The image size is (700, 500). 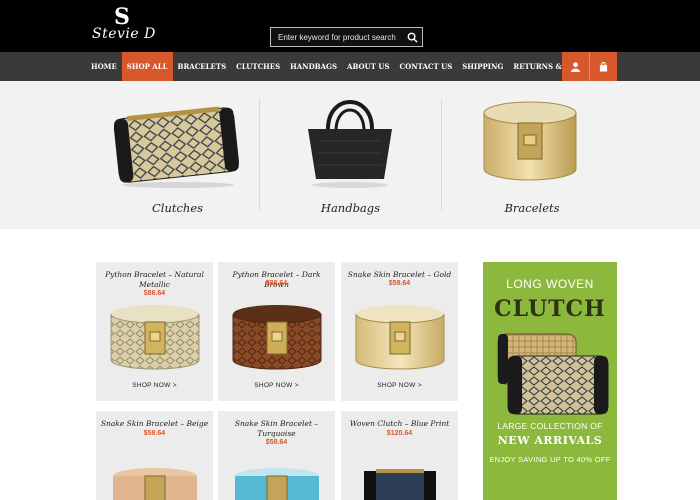 What do you see at coordinates (575, 66) in the screenshot?
I see `user-icon` at bounding box center [575, 66].